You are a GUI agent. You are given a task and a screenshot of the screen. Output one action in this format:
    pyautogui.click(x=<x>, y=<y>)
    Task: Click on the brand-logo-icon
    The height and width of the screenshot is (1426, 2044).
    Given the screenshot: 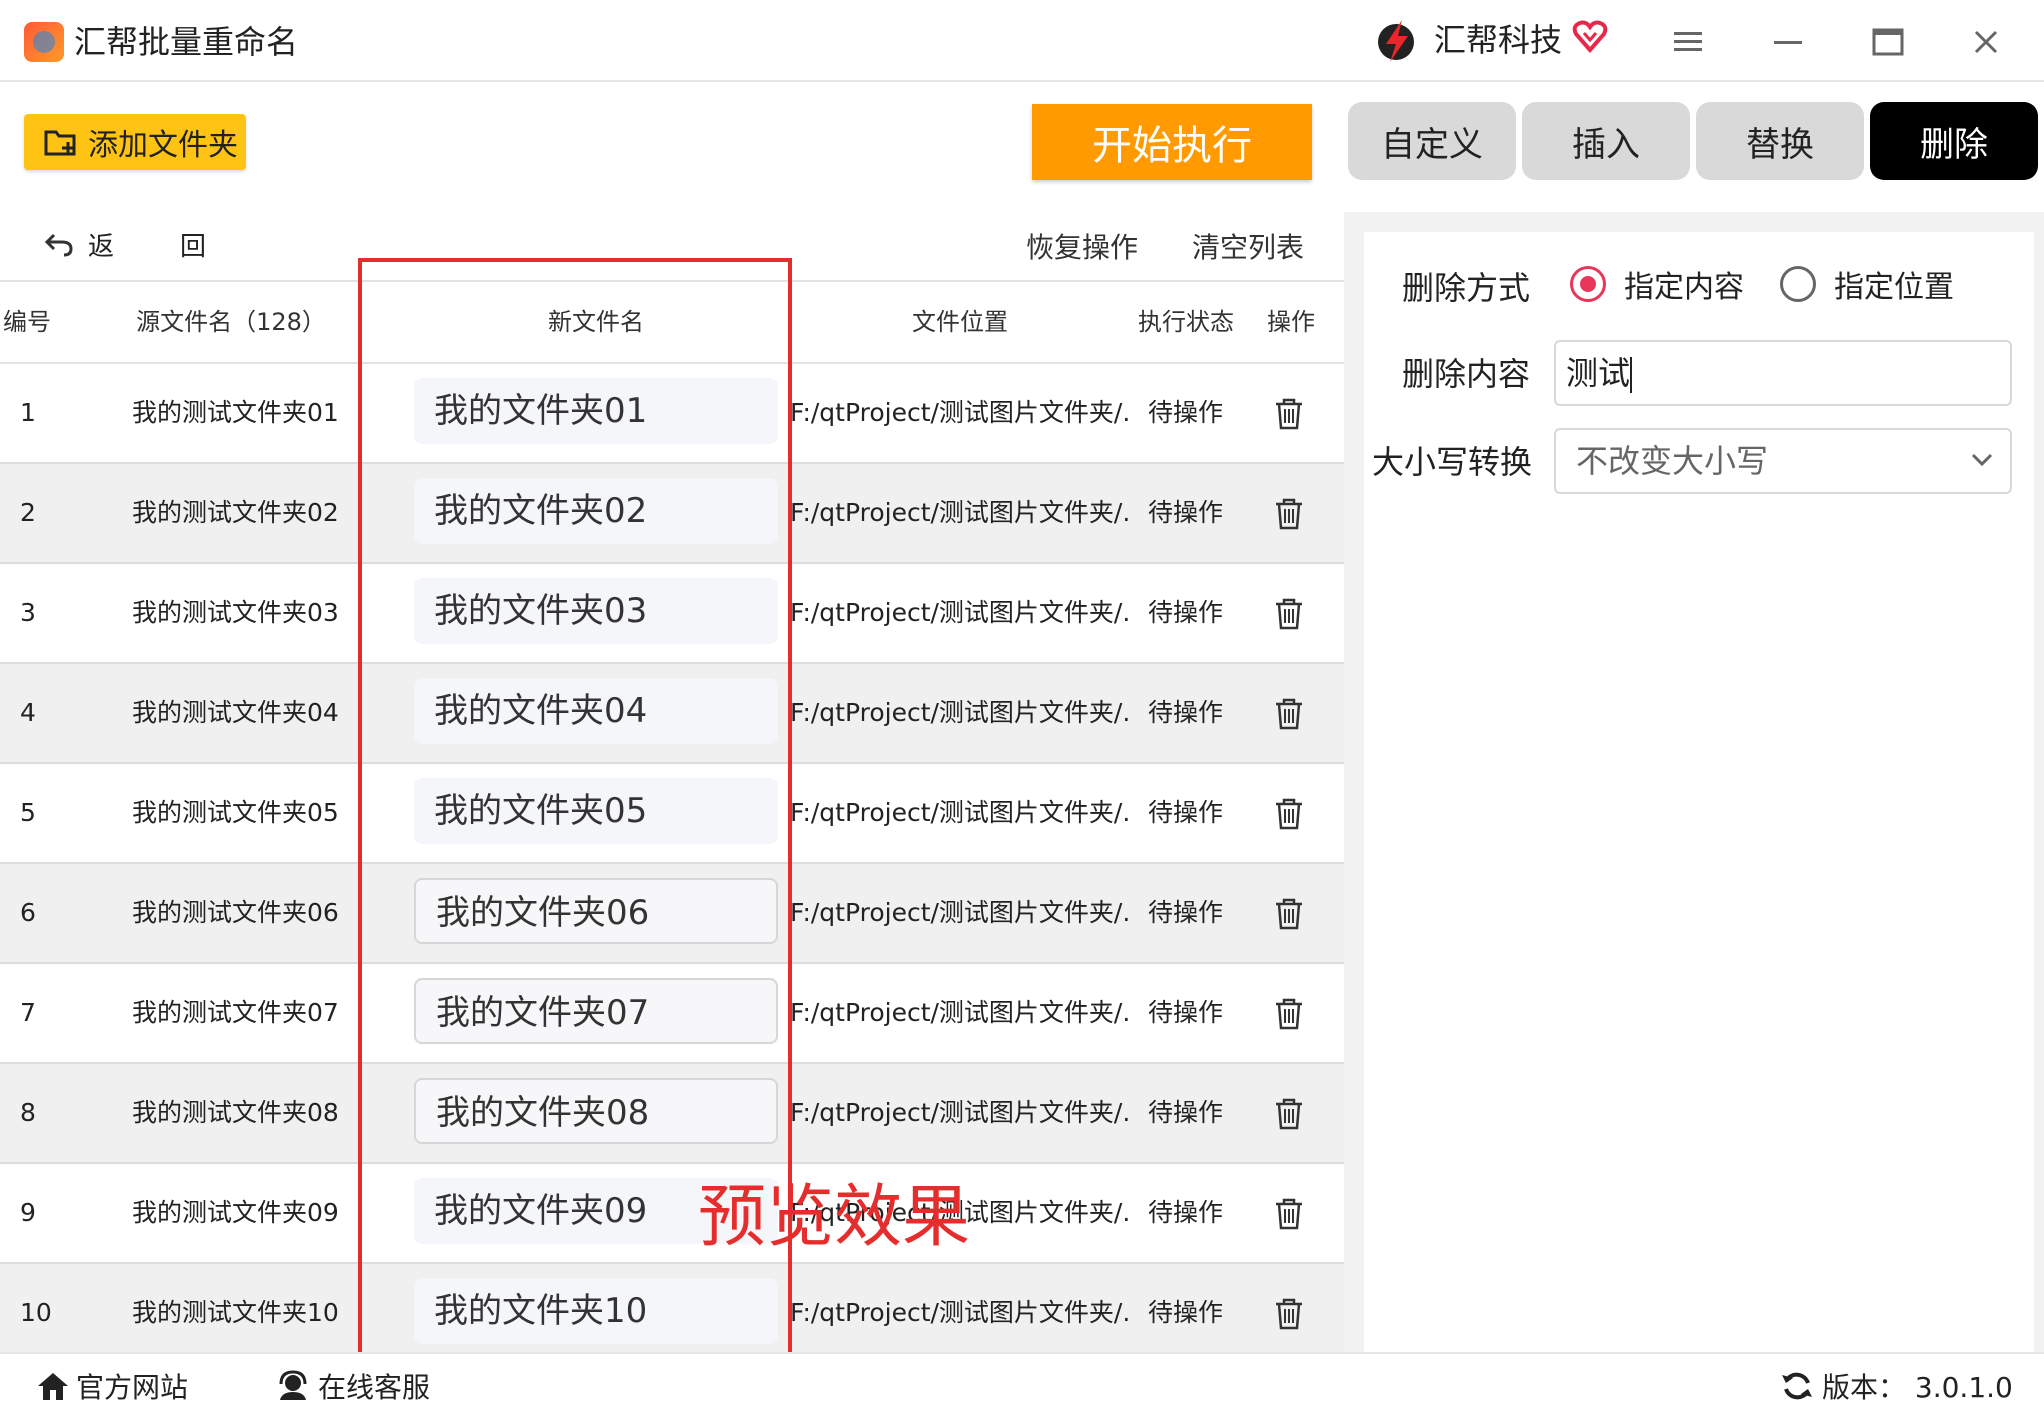 What is the action you would take?
    pyautogui.click(x=1396, y=41)
    